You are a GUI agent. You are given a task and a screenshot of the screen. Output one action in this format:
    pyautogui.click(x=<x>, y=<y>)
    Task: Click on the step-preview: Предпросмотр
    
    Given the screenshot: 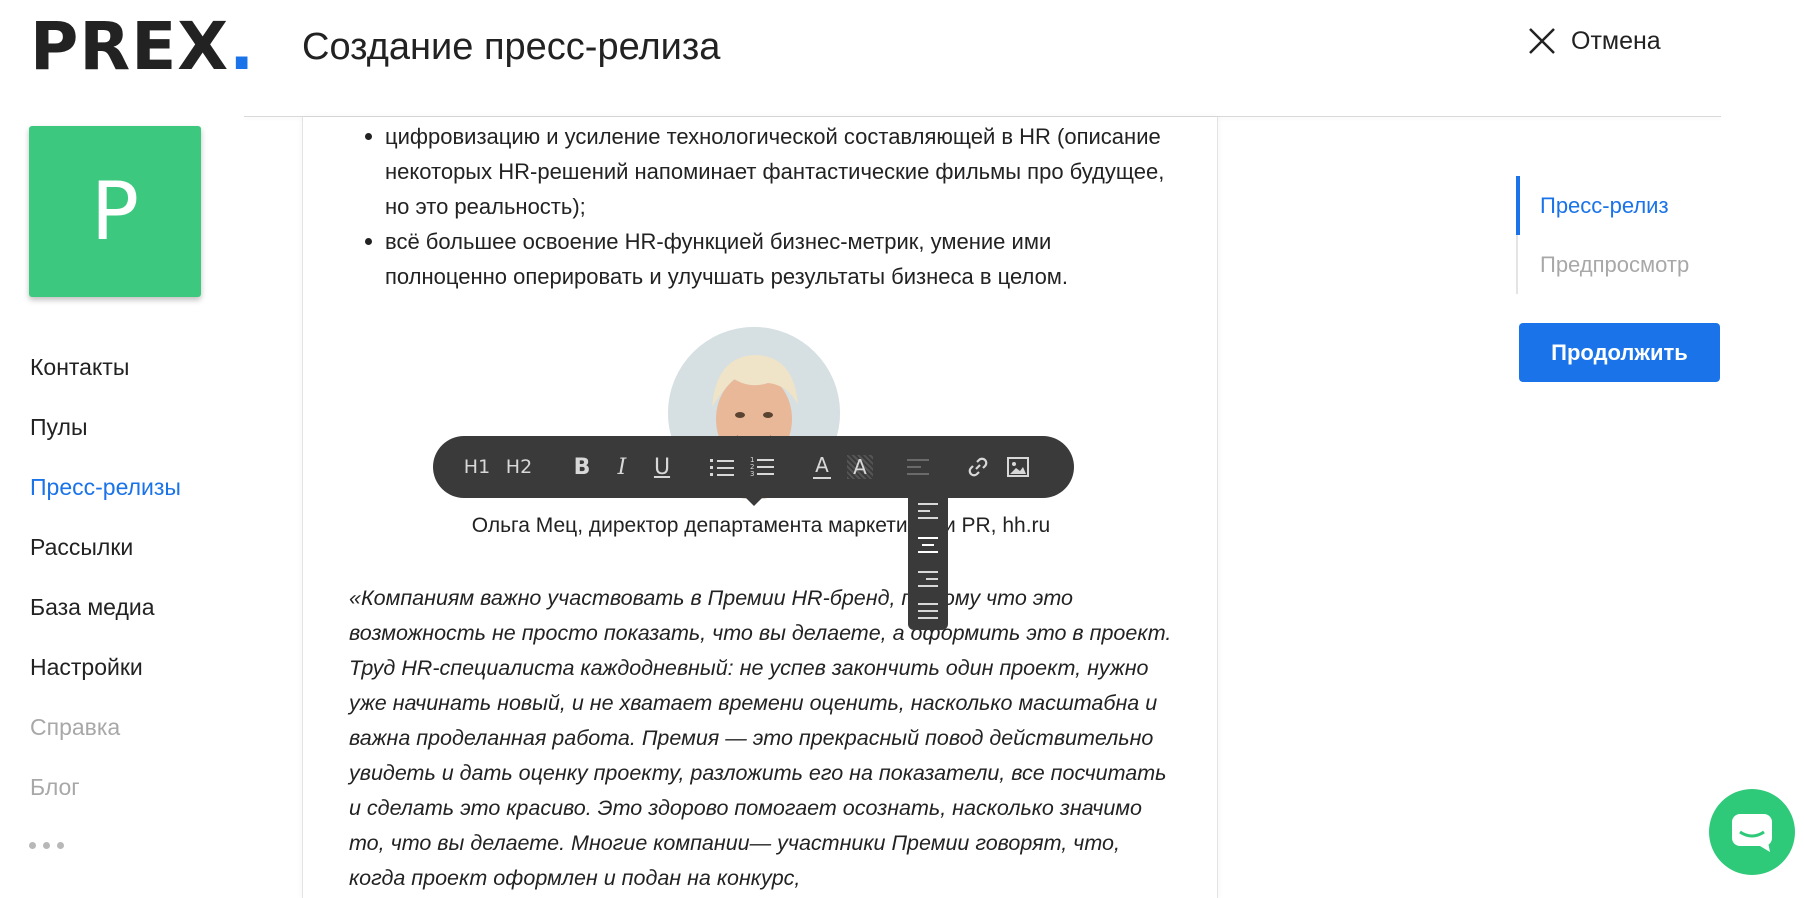 What is the action you would take?
    pyautogui.click(x=1614, y=265)
    